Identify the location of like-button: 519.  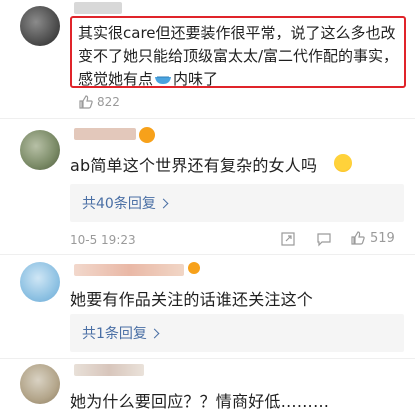
(372, 238).